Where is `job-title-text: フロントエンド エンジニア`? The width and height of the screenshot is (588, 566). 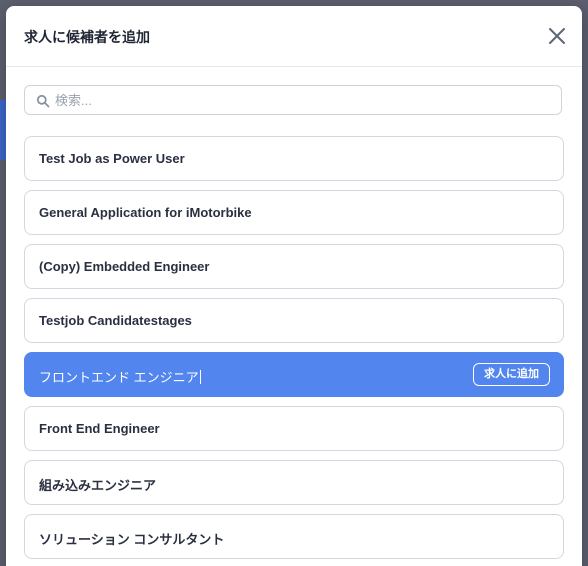 job-title-text: フロントエンド エンジニア is located at coordinates (119, 377).